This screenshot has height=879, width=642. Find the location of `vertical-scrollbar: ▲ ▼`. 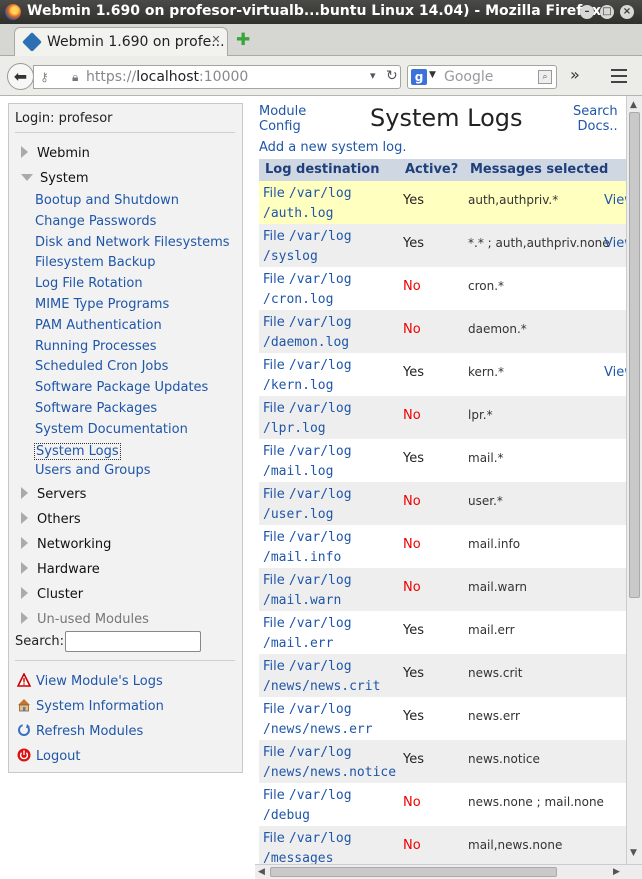

vertical-scrollbar: ▲ ▼ is located at coordinates (634, 480).